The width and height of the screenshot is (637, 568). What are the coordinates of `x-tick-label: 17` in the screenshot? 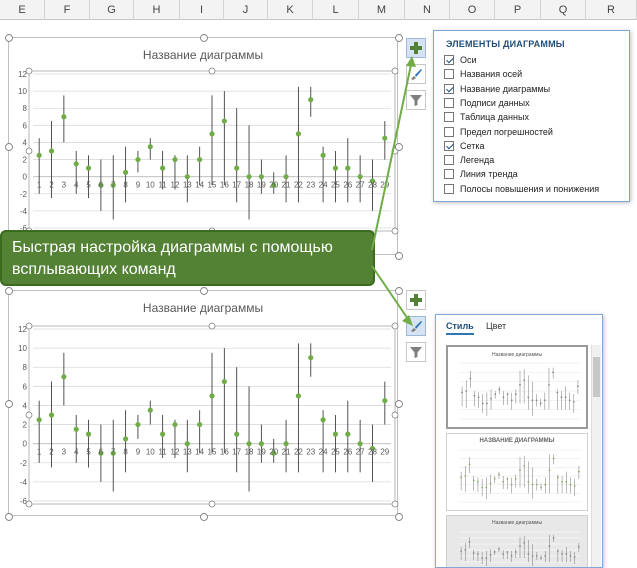 It's located at (236, 452).